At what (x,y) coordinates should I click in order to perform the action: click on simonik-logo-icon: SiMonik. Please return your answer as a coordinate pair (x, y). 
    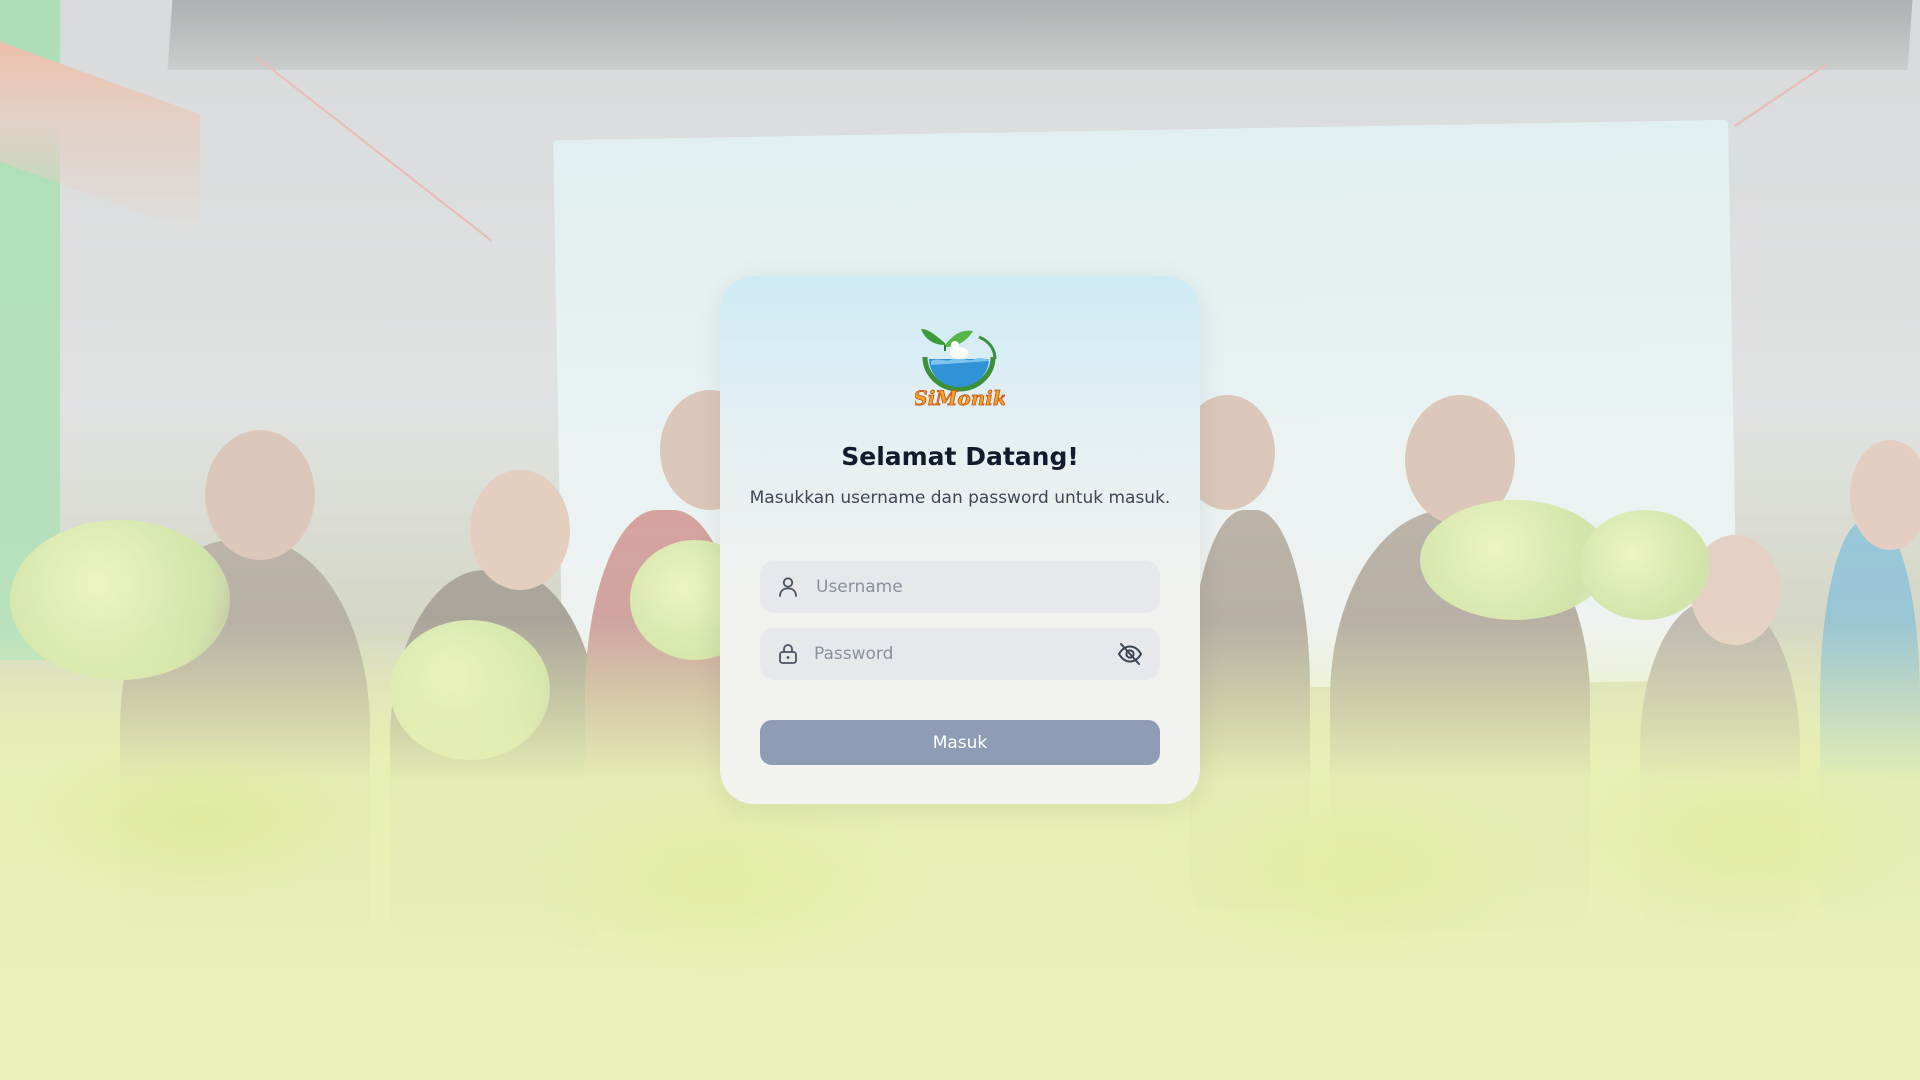
    Looking at the image, I should click on (960, 367).